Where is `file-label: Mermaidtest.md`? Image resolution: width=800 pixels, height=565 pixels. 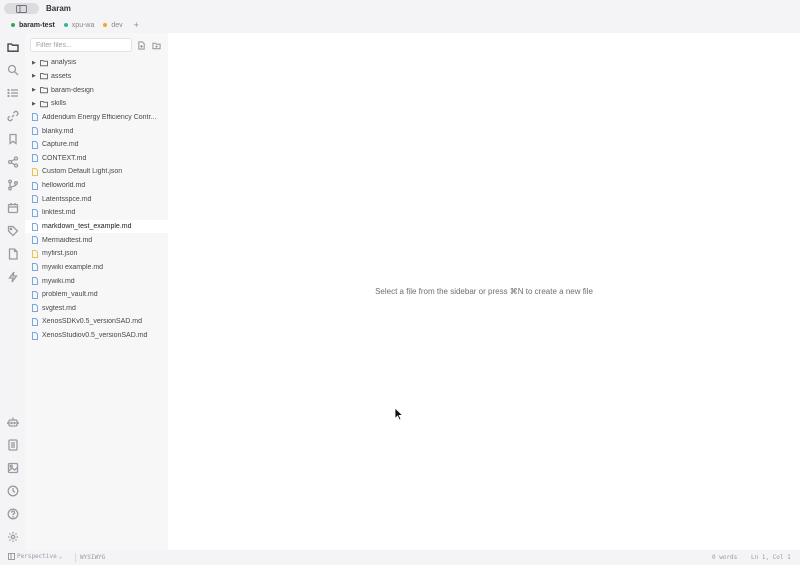 file-label: Mermaidtest.md is located at coordinates (67, 240).